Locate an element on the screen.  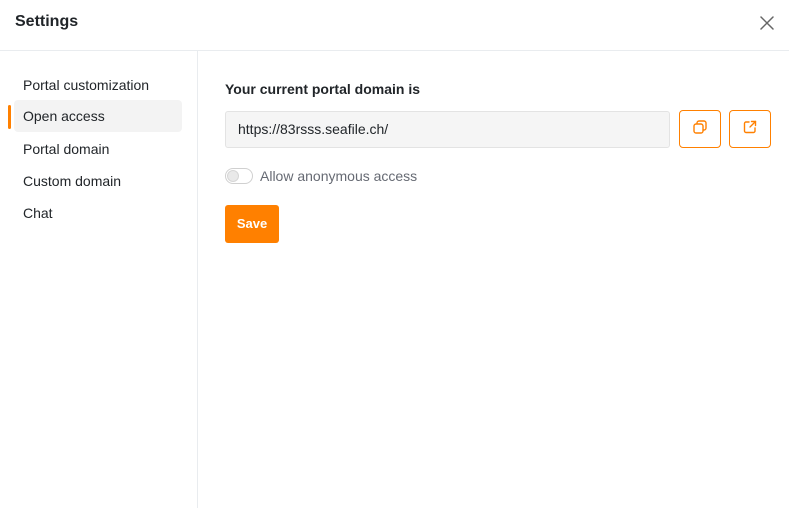
open-link-button is located at coordinates (750, 129).